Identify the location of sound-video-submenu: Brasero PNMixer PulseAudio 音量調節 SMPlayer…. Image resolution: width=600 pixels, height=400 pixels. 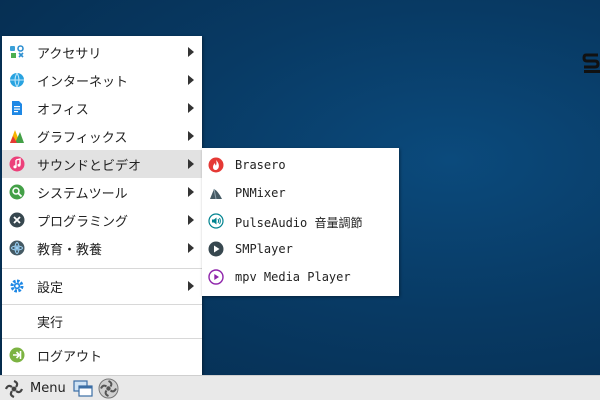
(300, 222).